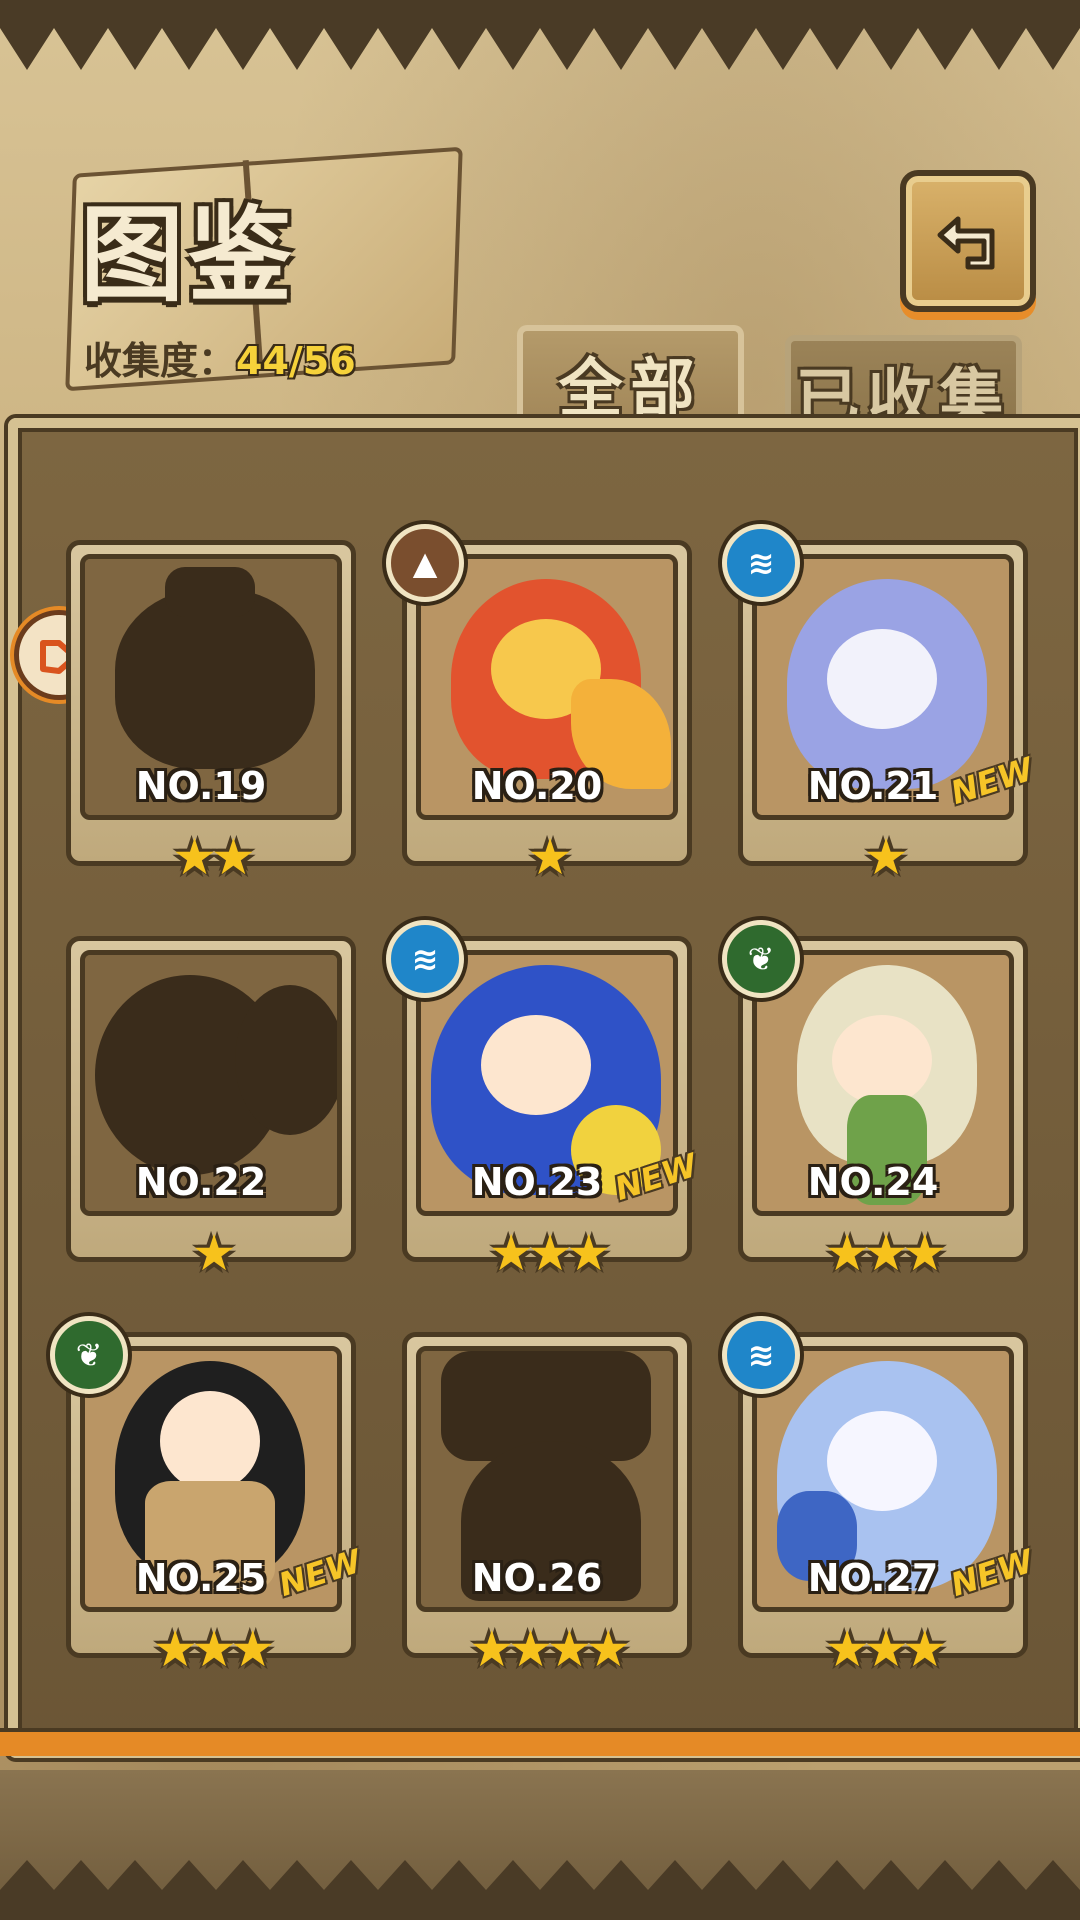  I want to click on collection-label: 收集度：, so click(160, 361).